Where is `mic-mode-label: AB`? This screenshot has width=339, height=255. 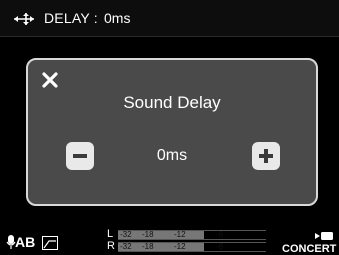 mic-mode-label: AB is located at coordinates (25, 242).